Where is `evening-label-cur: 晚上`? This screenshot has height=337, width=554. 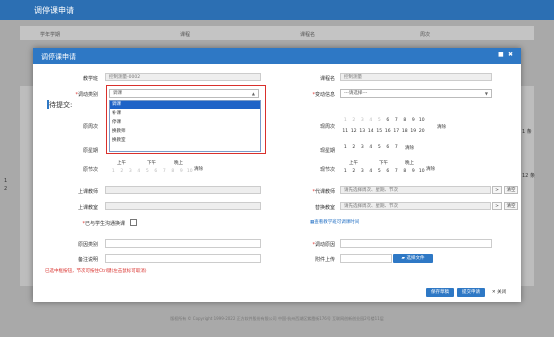 evening-label-cur: 晚上 is located at coordinates (409, 163).